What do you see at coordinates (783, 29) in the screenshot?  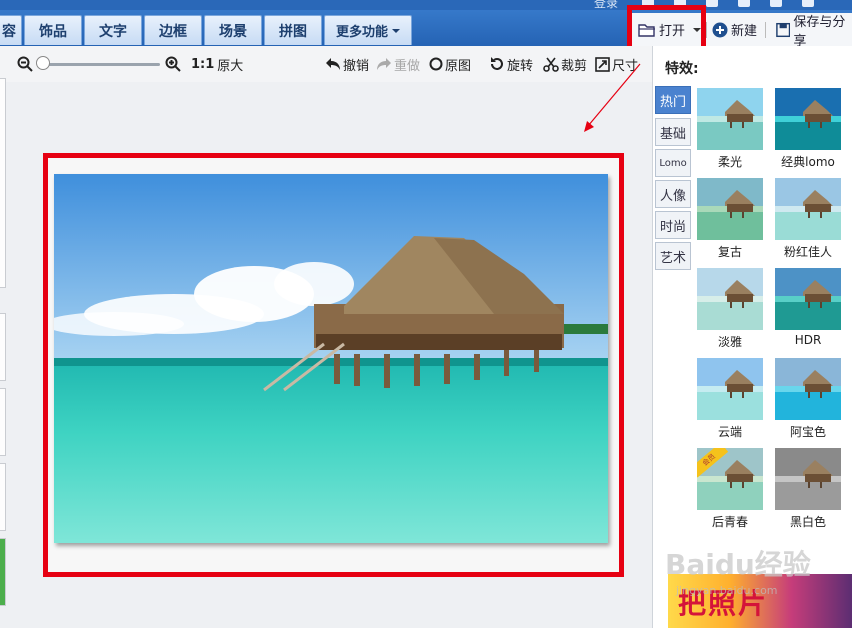 I see `save-icon` at bounding box center [783, 29].